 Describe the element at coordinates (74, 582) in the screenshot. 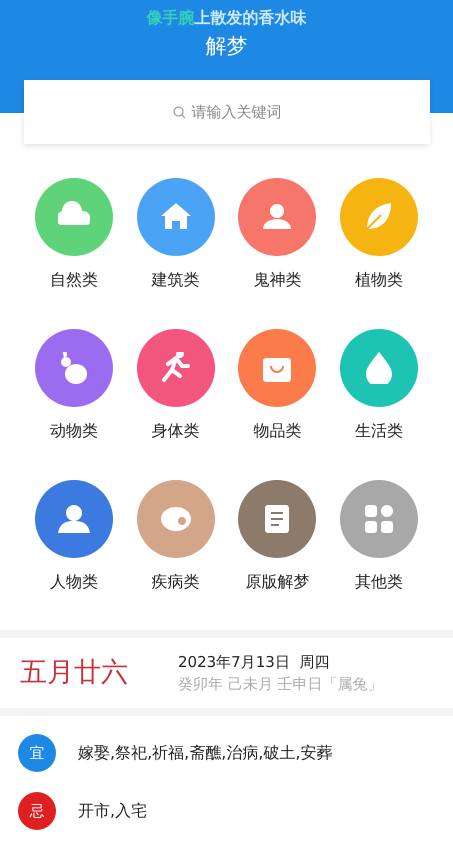

I see `category-label: 人物类` at that location.